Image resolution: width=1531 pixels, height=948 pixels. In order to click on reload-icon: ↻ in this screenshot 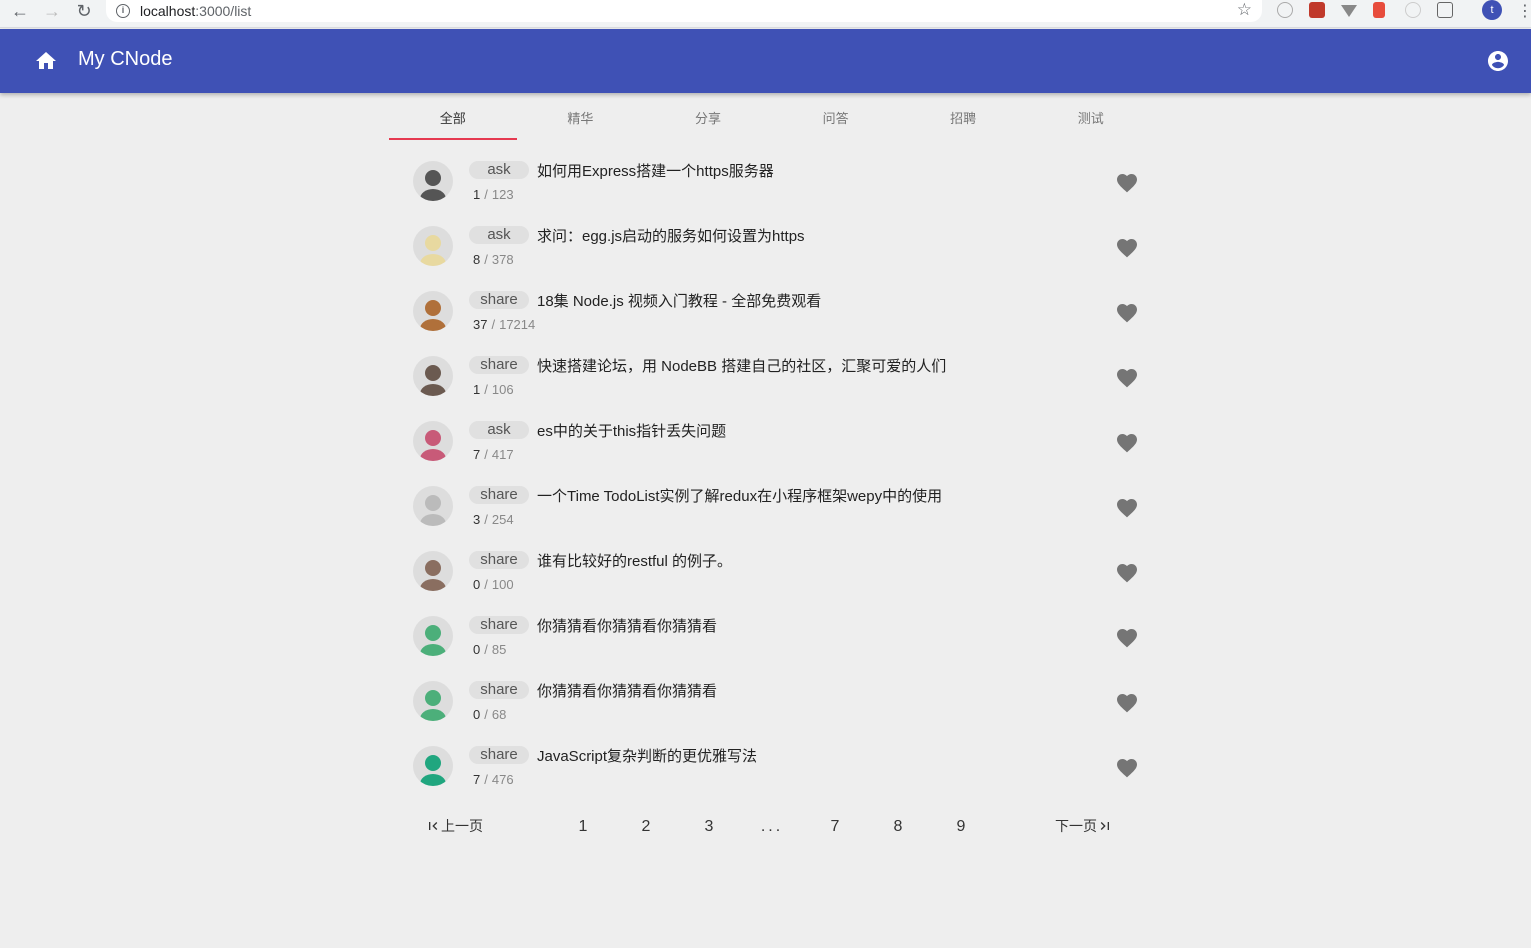, I will do `click(84, 11)`.